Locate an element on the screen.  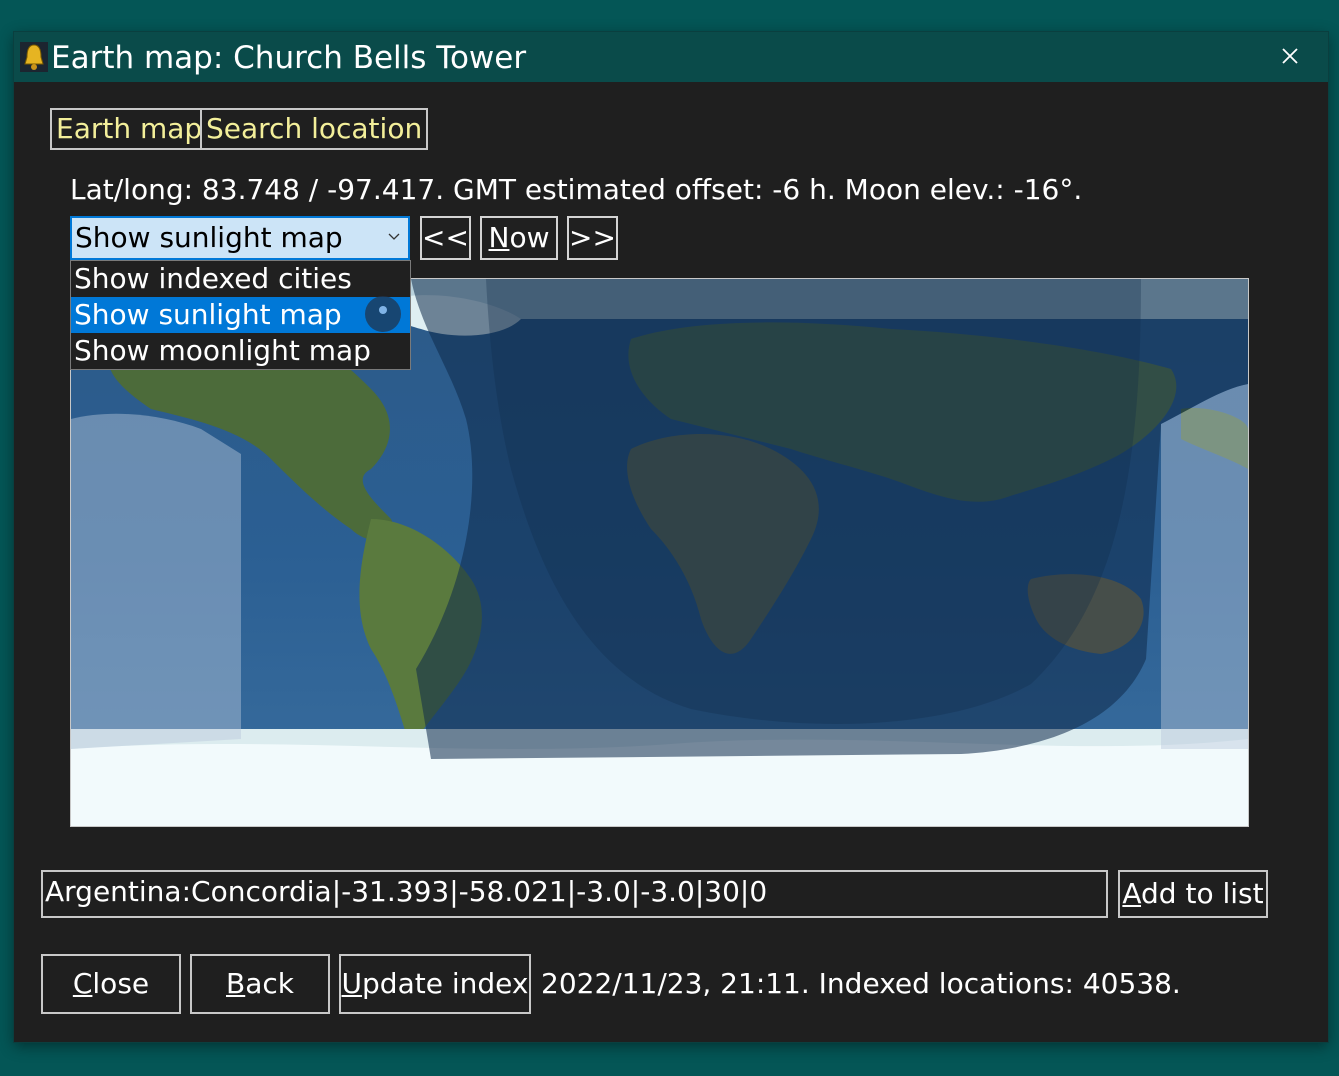
back-button-label: ack is located at coordinates (269, 983).